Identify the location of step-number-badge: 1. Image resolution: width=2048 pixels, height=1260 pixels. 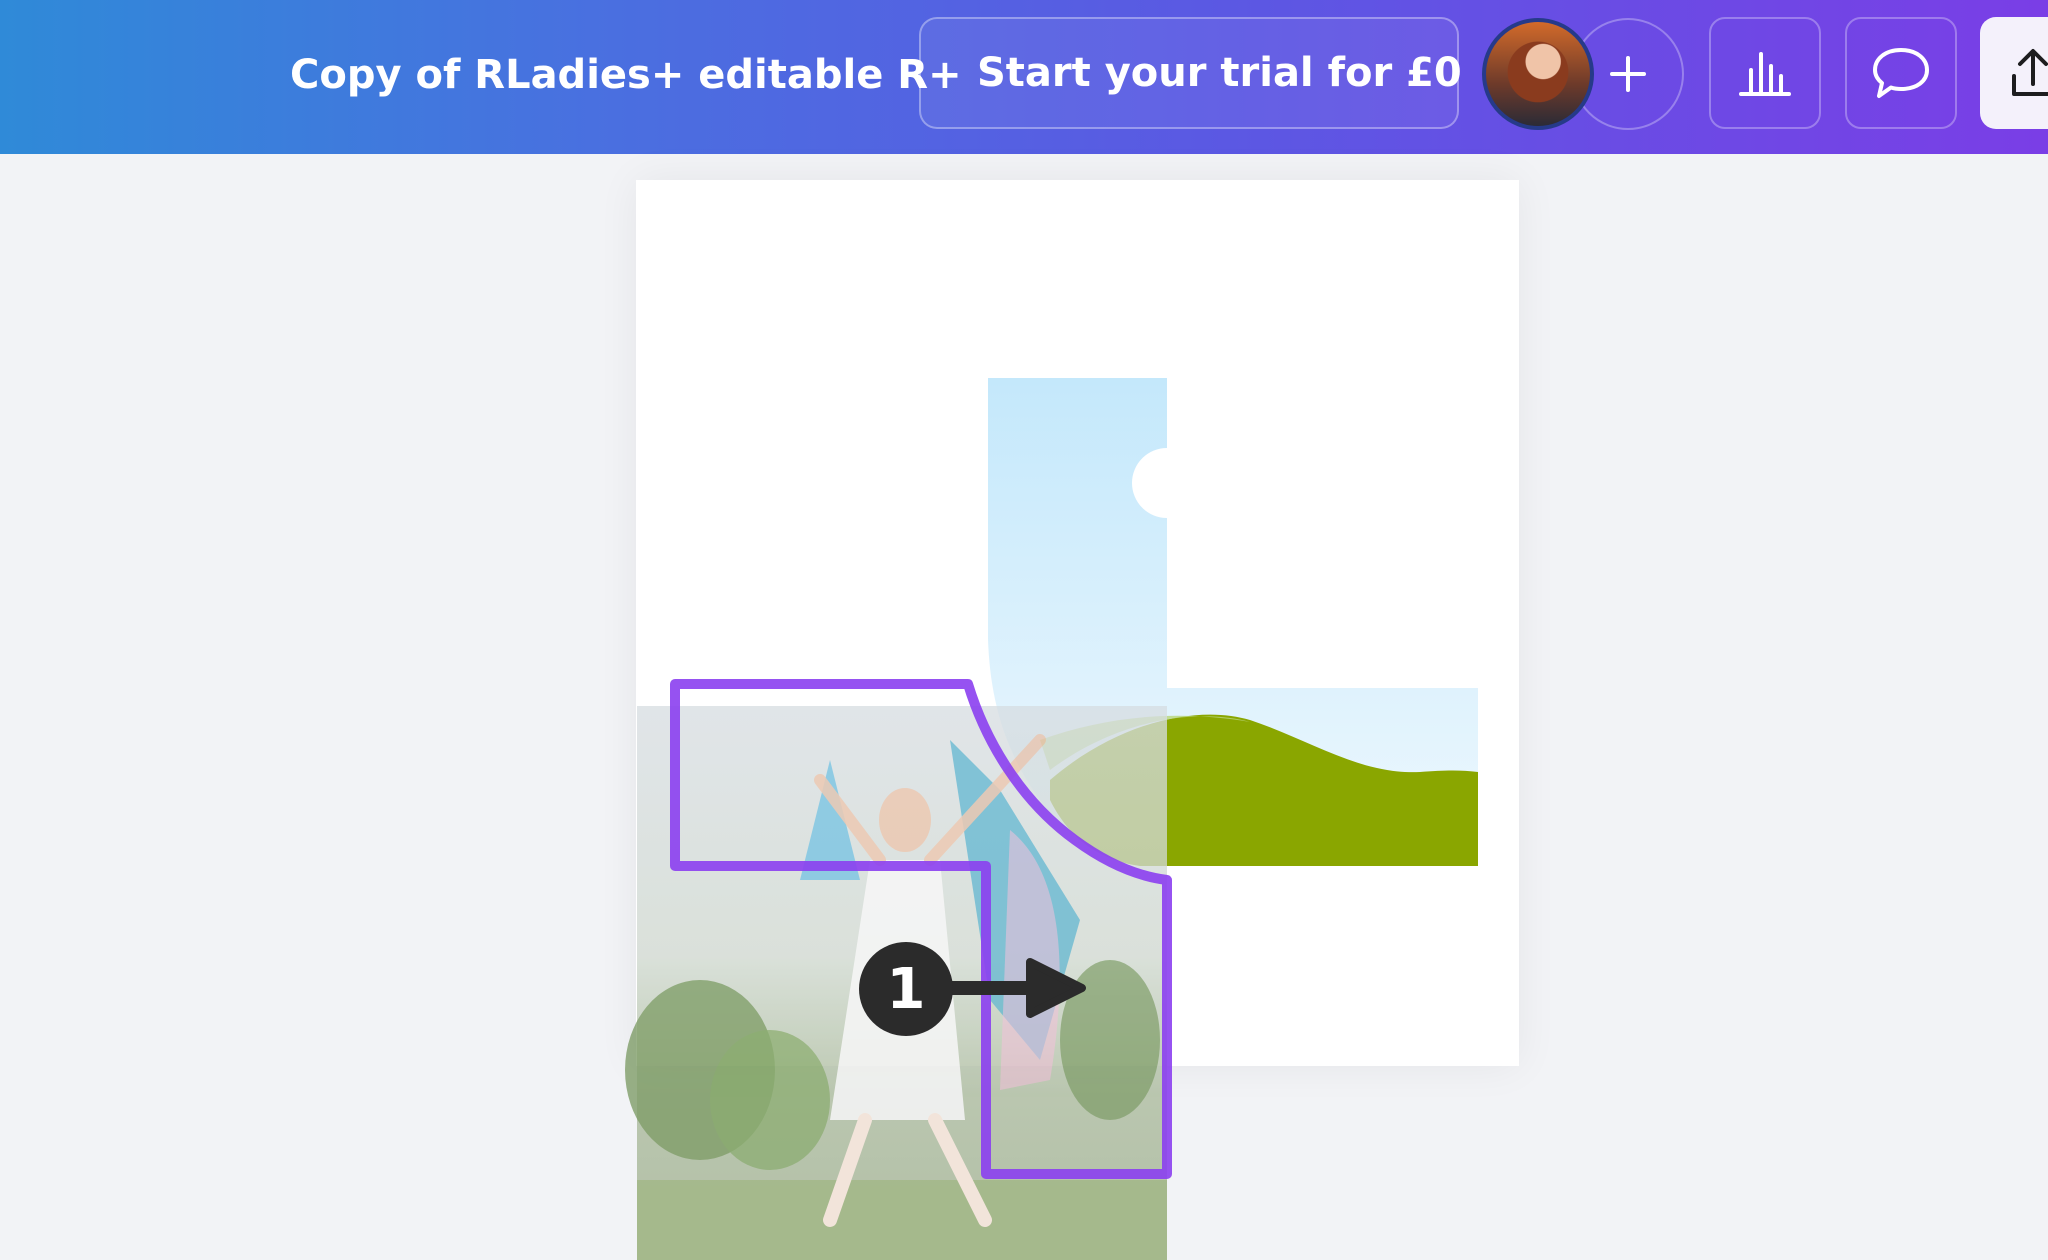
(906, 989).